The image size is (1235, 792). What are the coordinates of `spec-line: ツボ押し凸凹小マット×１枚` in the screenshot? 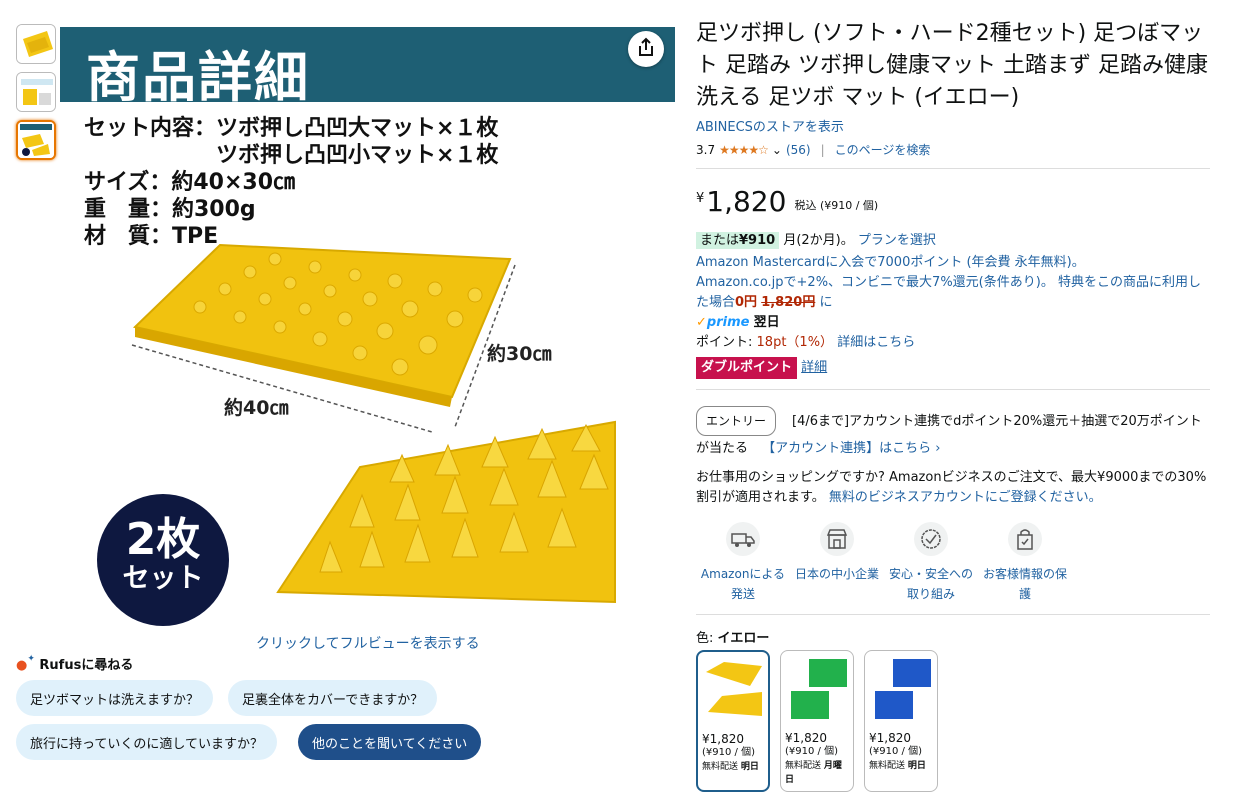 It's located at (291, 155).